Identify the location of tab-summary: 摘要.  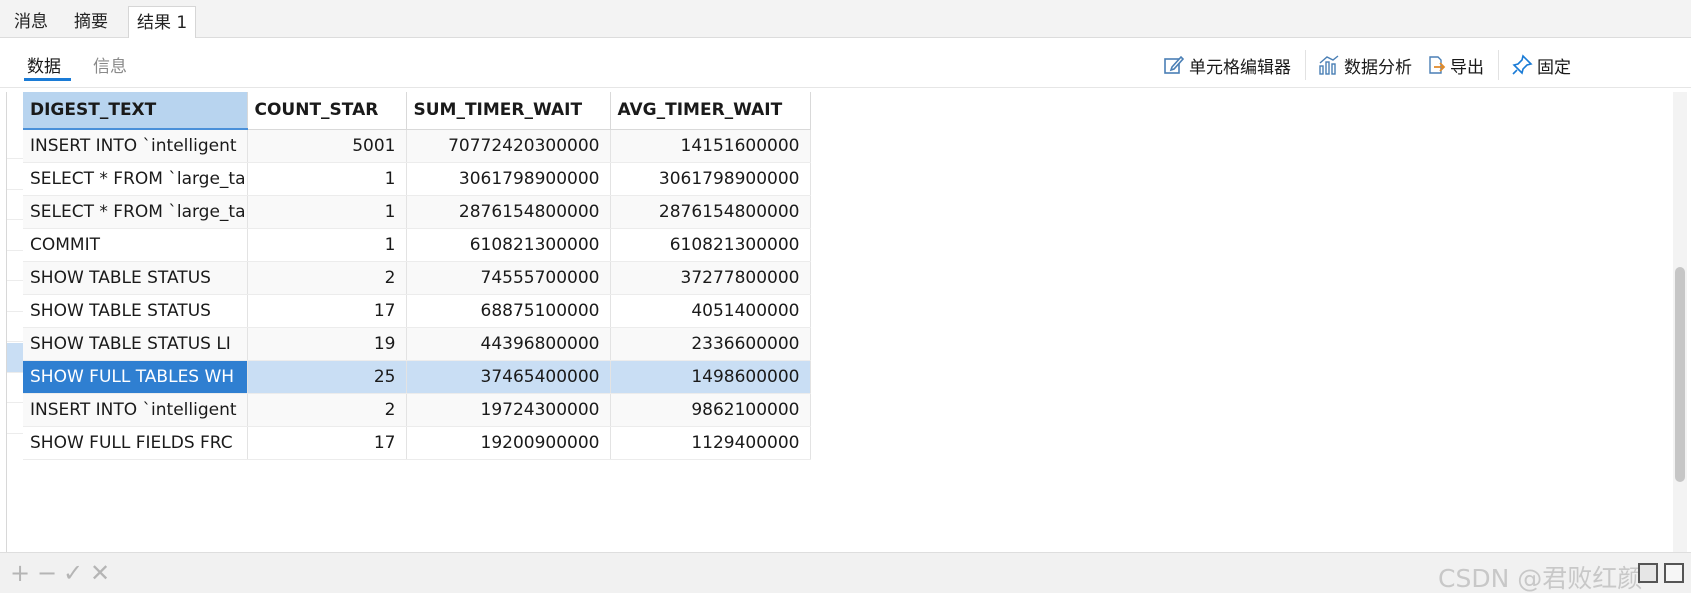
(91, 22).